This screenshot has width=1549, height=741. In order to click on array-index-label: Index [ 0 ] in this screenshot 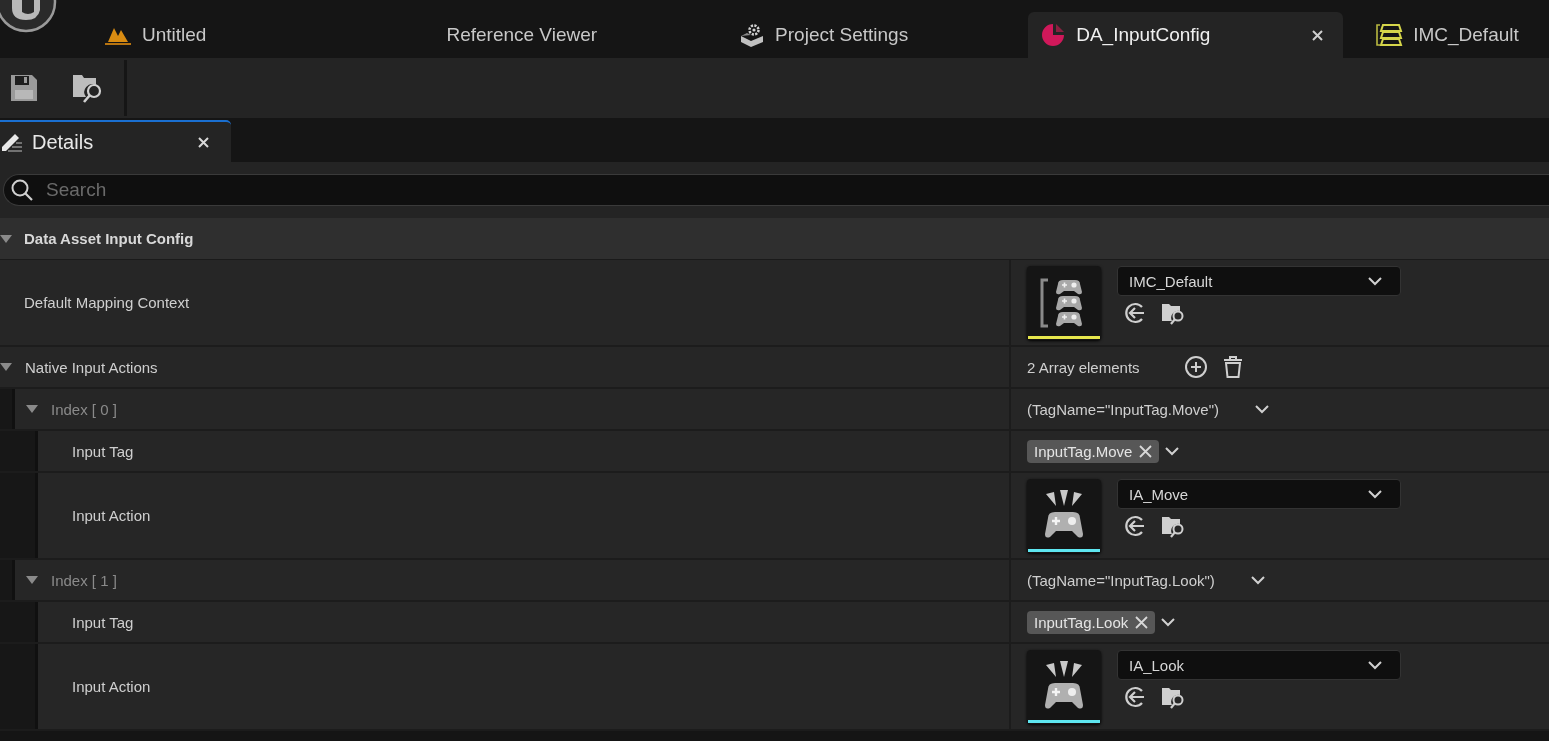, I will do `click(84, 409)`.